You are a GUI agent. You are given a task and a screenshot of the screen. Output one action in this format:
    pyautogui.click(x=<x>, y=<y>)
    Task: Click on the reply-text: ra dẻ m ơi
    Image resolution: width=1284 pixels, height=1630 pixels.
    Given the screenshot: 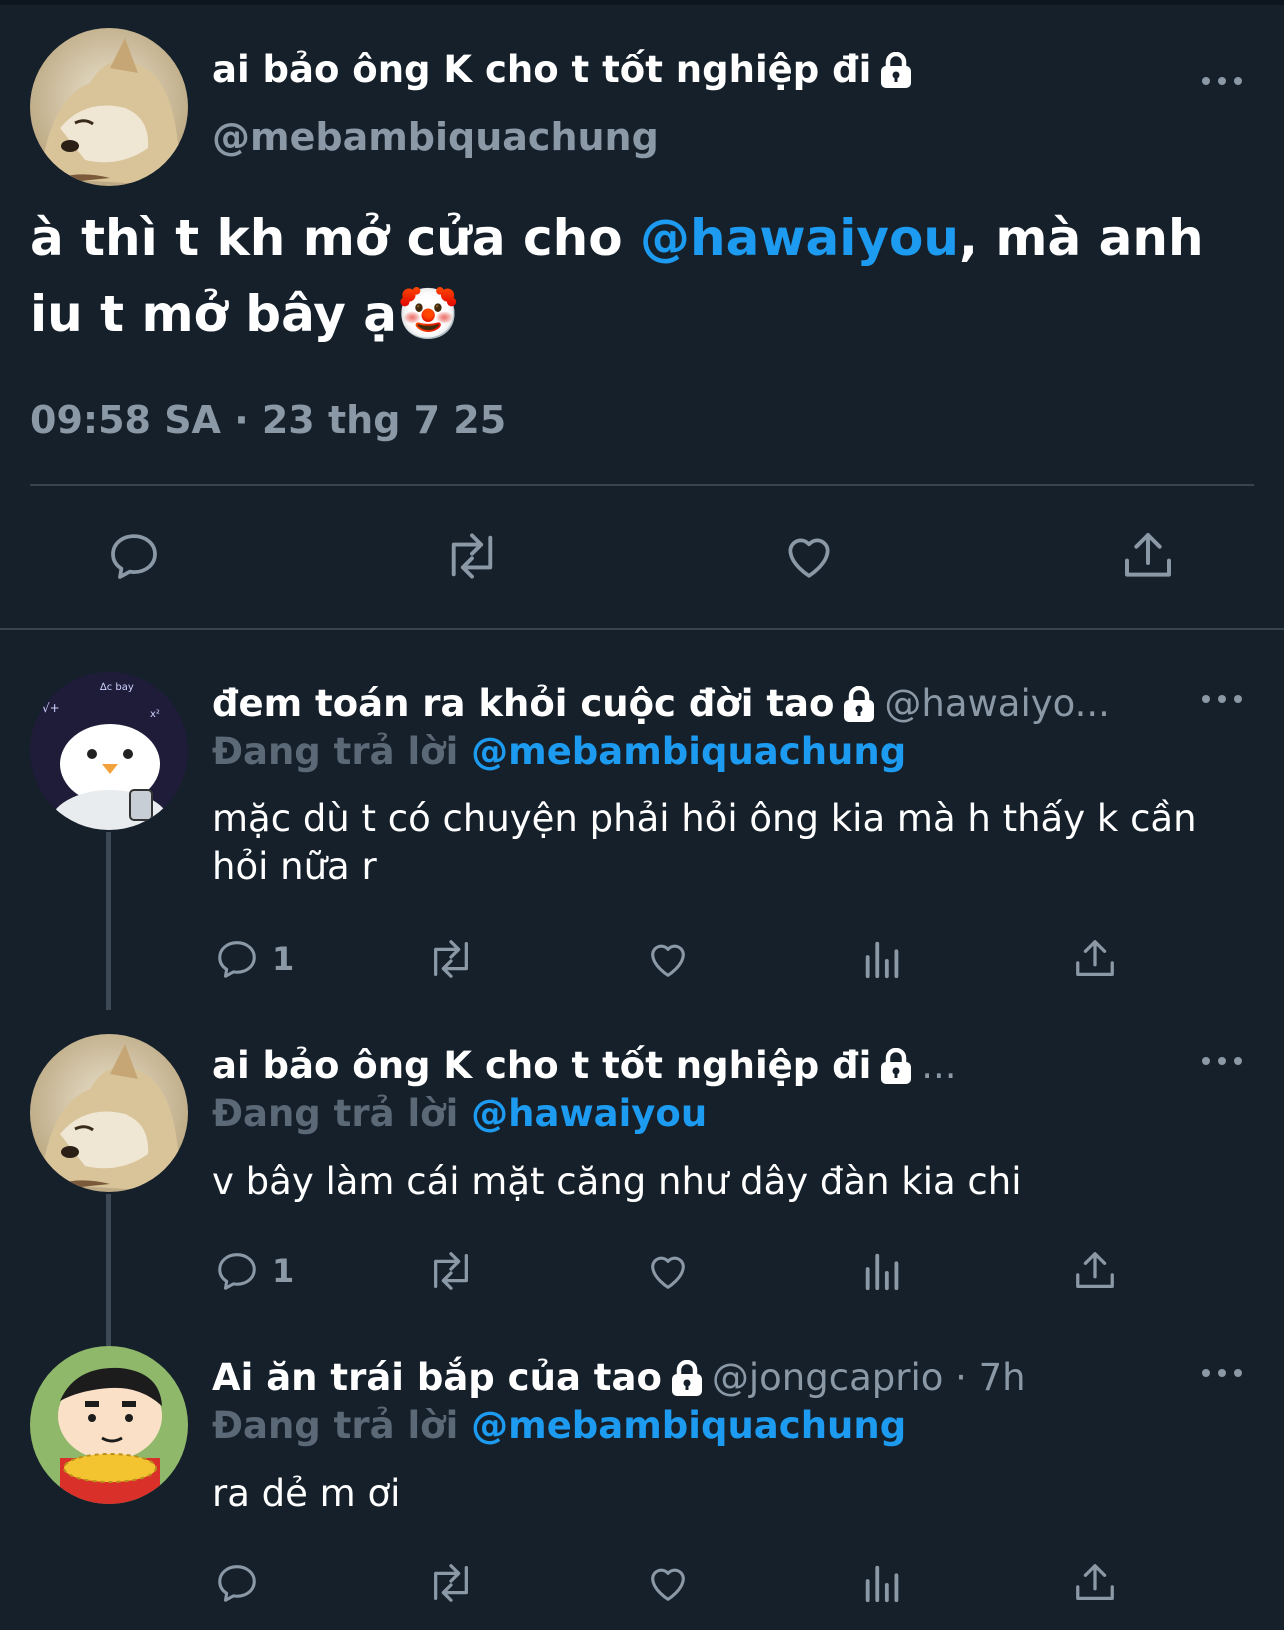 What is the action you would take?
    pyautogui.click(x=306, y=1493)
    